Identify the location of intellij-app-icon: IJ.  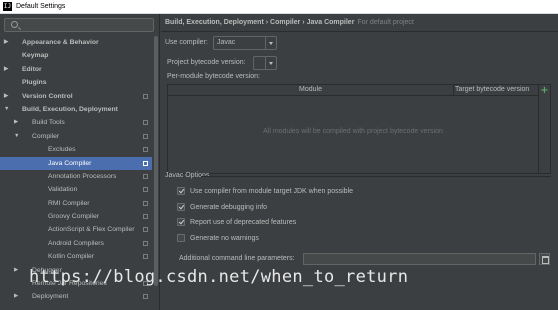
(7, 6).